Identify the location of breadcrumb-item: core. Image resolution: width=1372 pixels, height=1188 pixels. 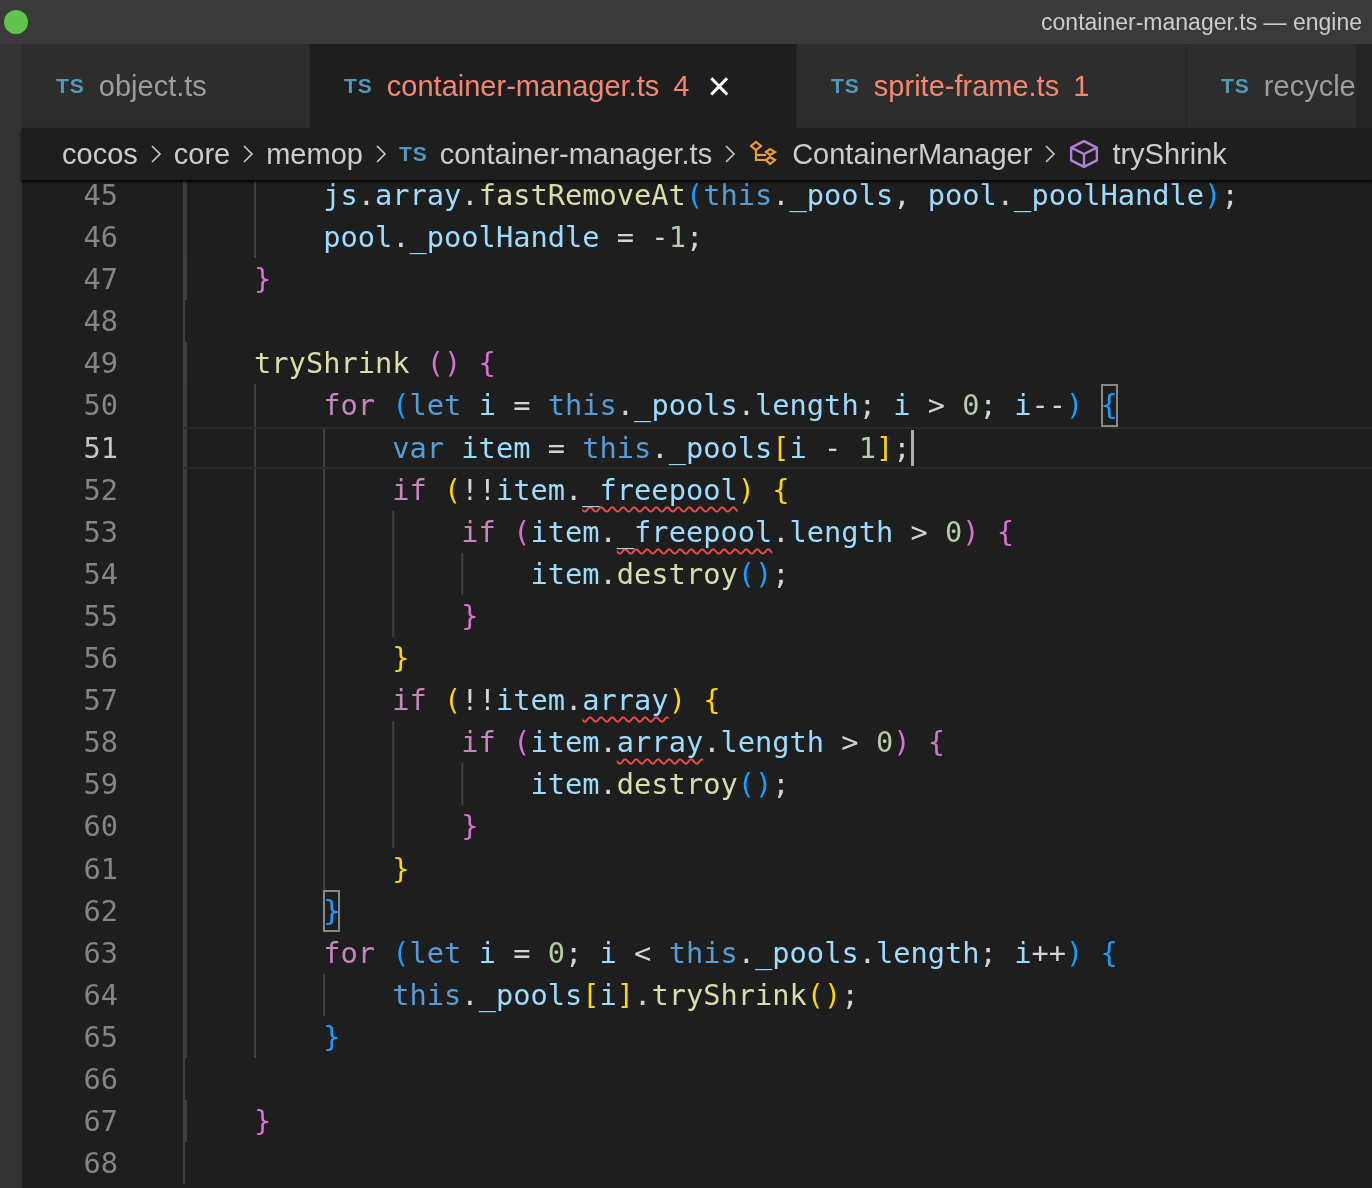
(202, 154).